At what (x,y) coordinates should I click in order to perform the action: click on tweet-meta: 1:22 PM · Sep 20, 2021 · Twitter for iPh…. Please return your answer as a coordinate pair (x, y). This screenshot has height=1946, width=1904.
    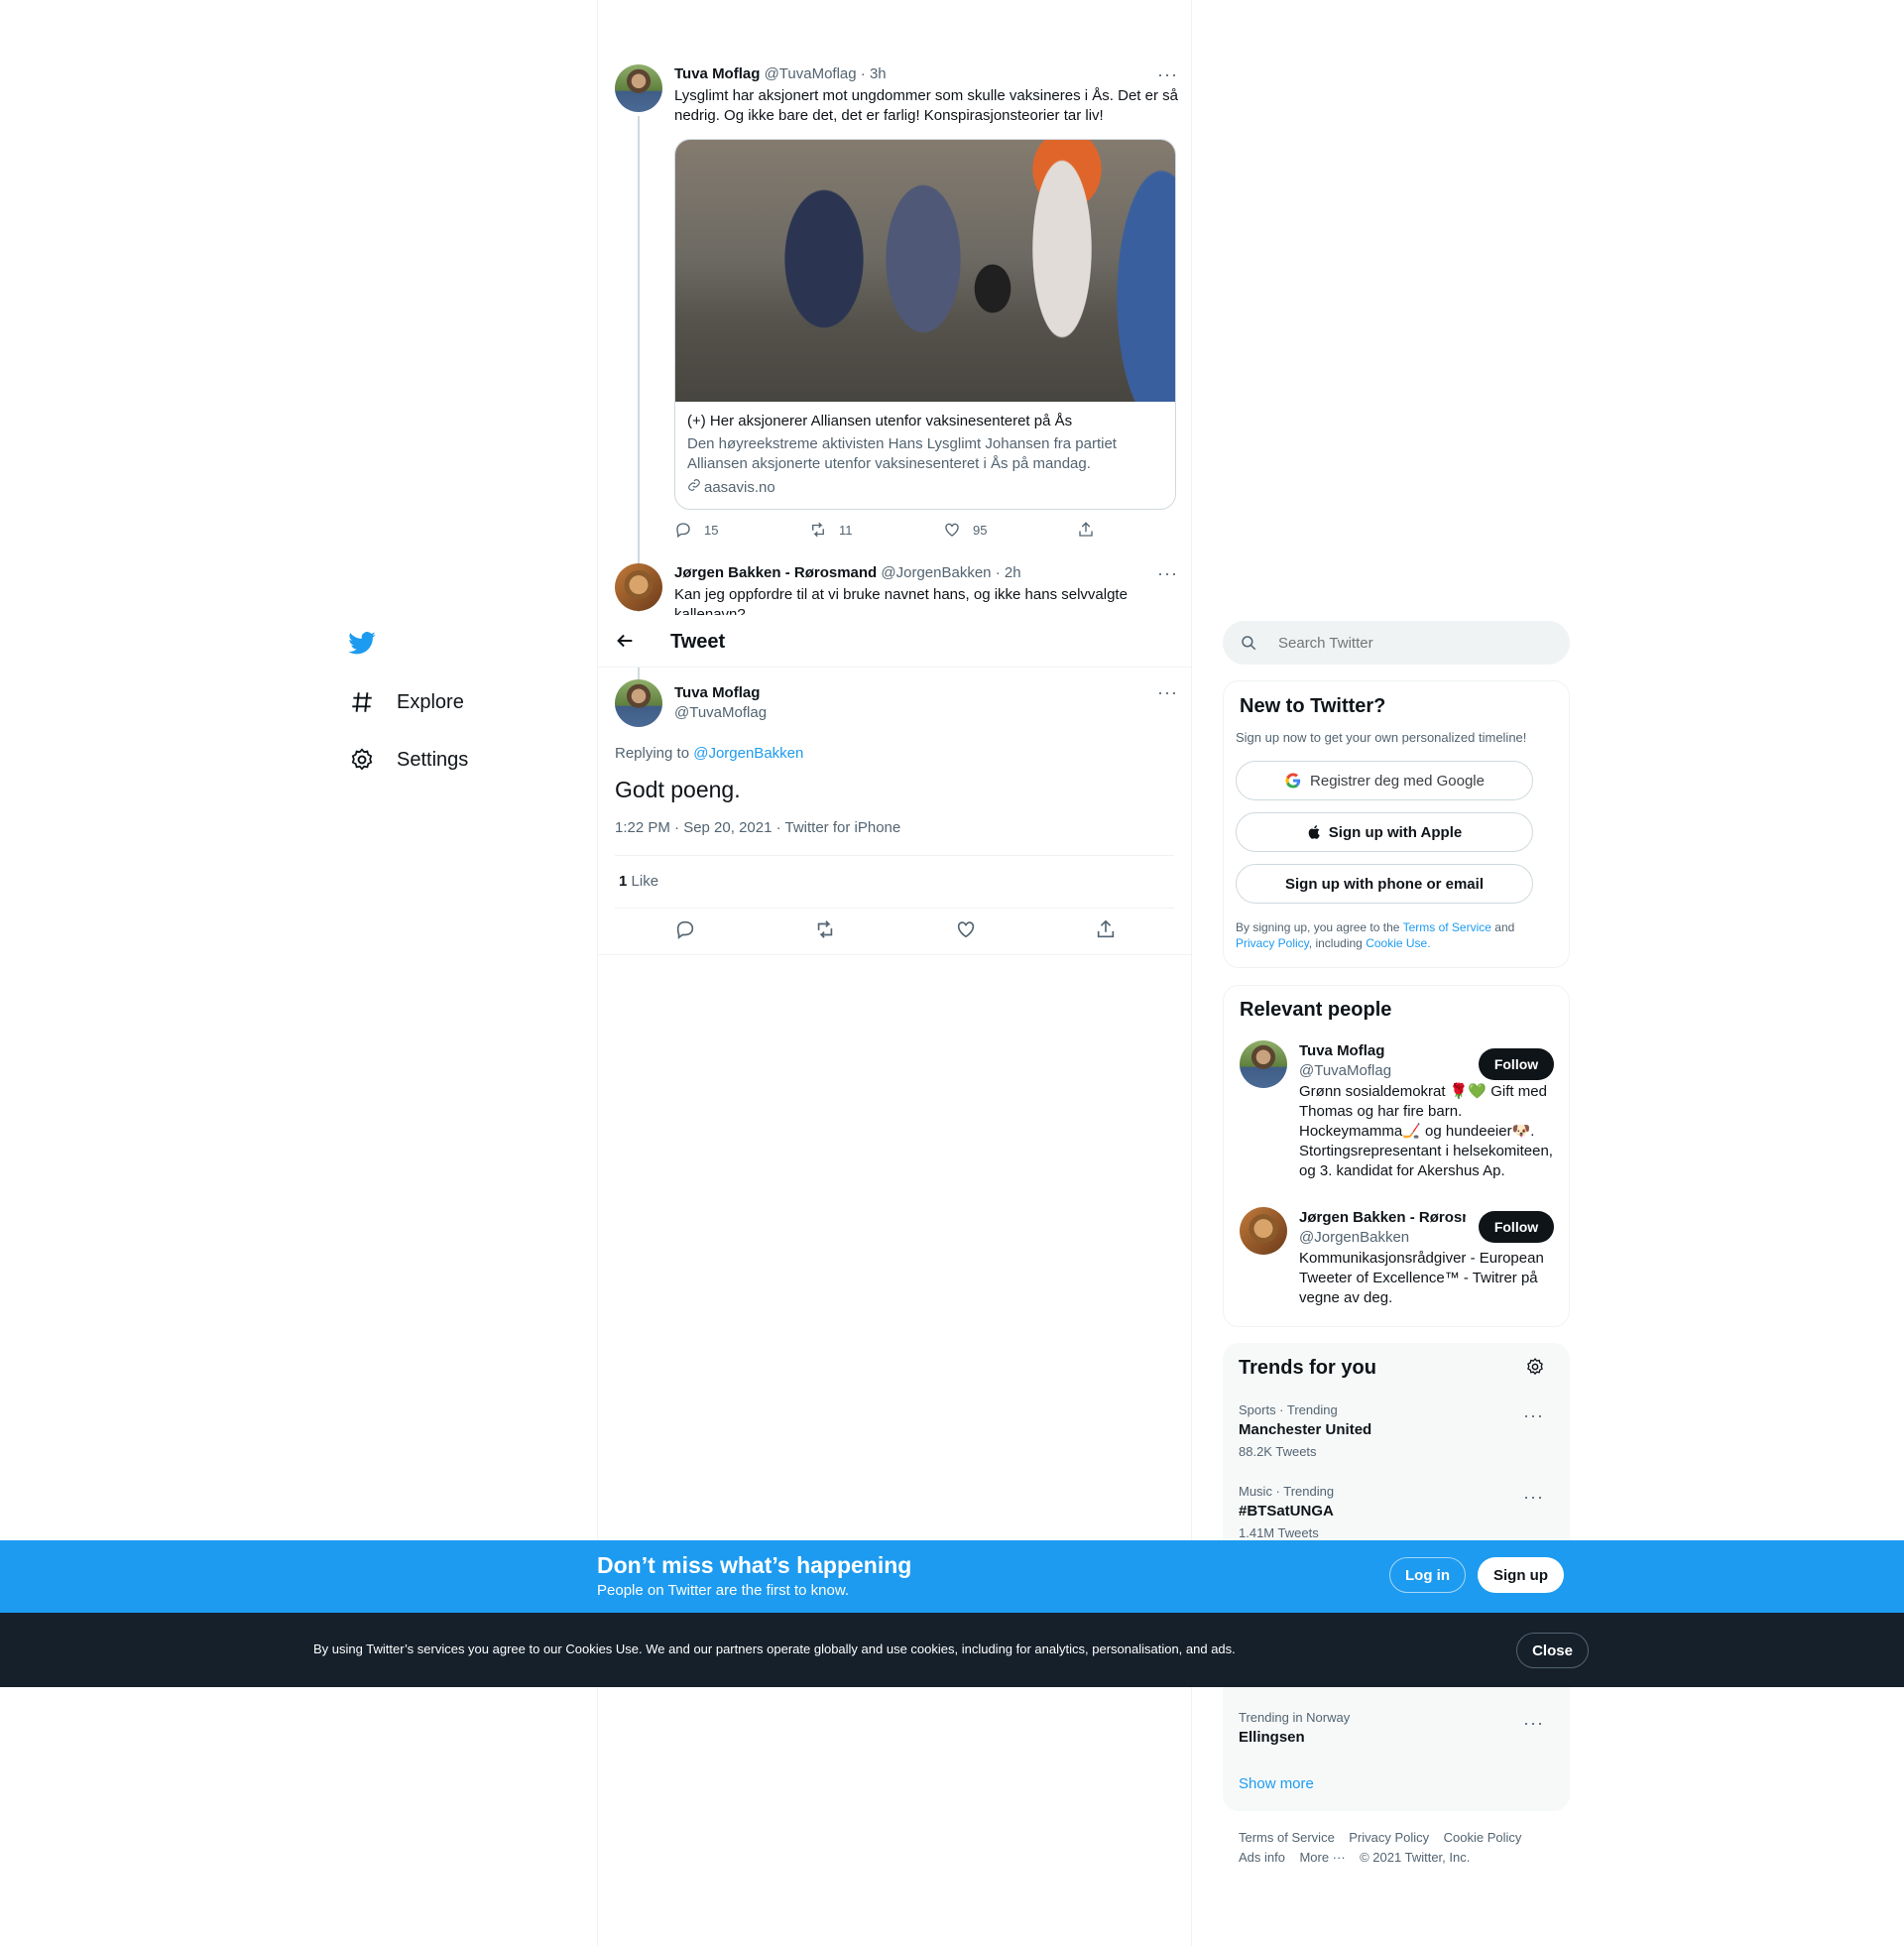
    Looking at the image, I should click on (757, 827).